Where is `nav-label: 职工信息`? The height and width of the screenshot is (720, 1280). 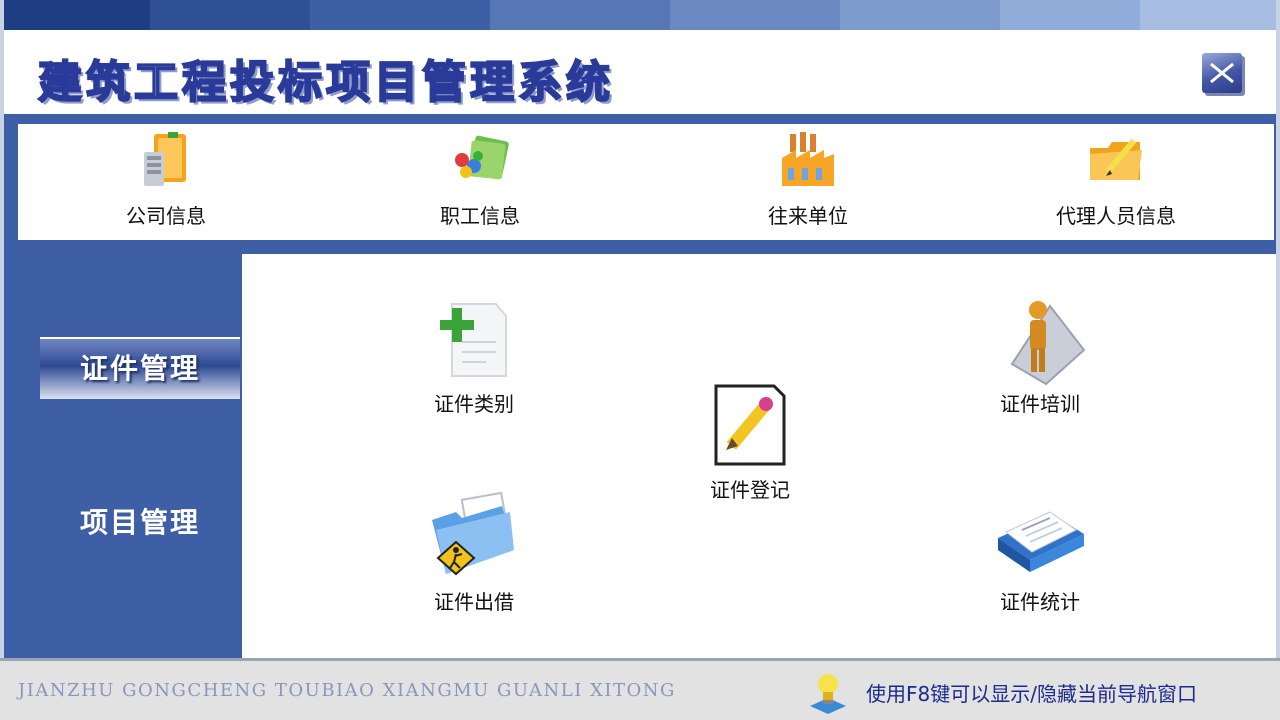 nav-label: 职工信息 is located at coordinates (480, 216).